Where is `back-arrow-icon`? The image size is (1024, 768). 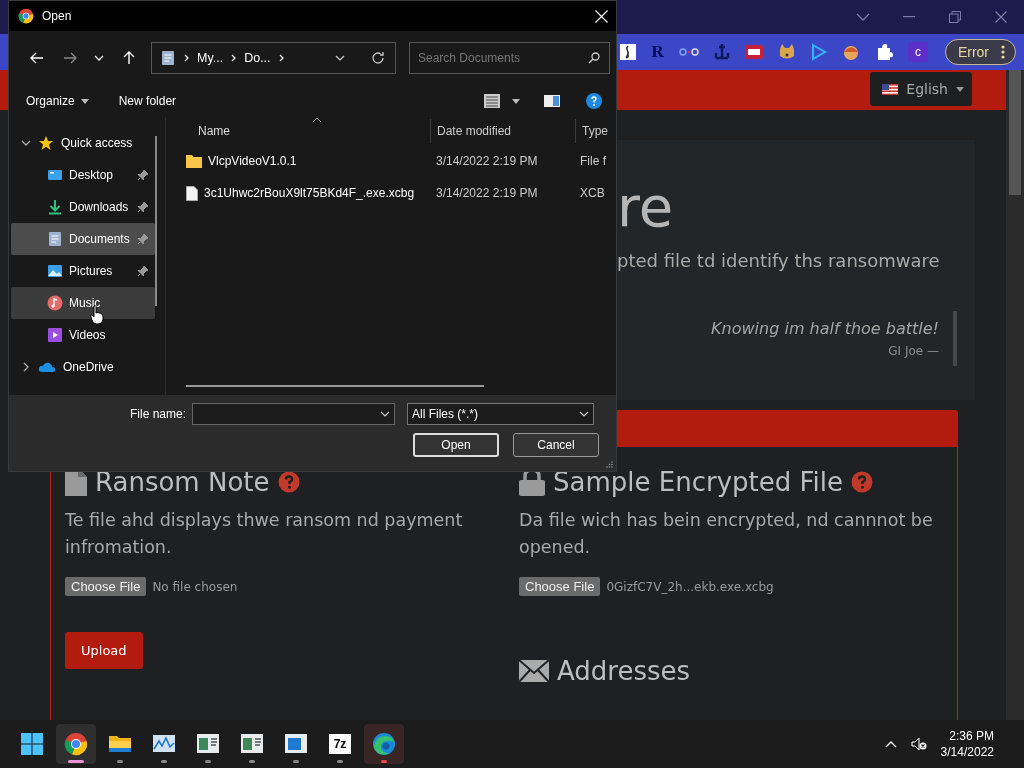
back-arrow-icon is located at coordinates (36, 58).